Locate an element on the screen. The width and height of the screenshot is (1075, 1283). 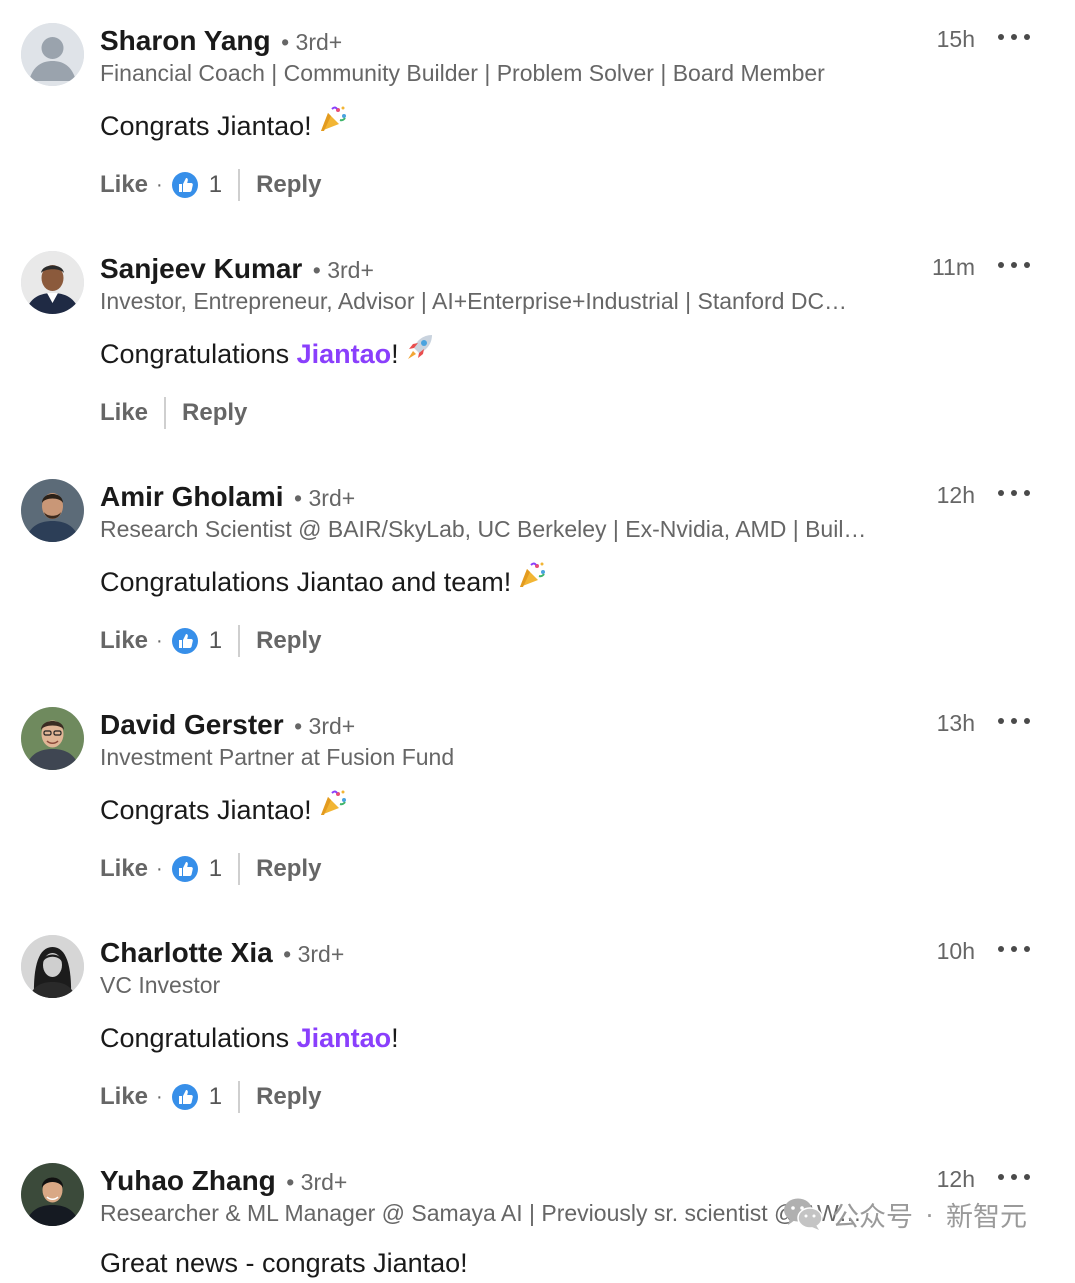
author-name: David Gerster is located at coordinates (192, 724).